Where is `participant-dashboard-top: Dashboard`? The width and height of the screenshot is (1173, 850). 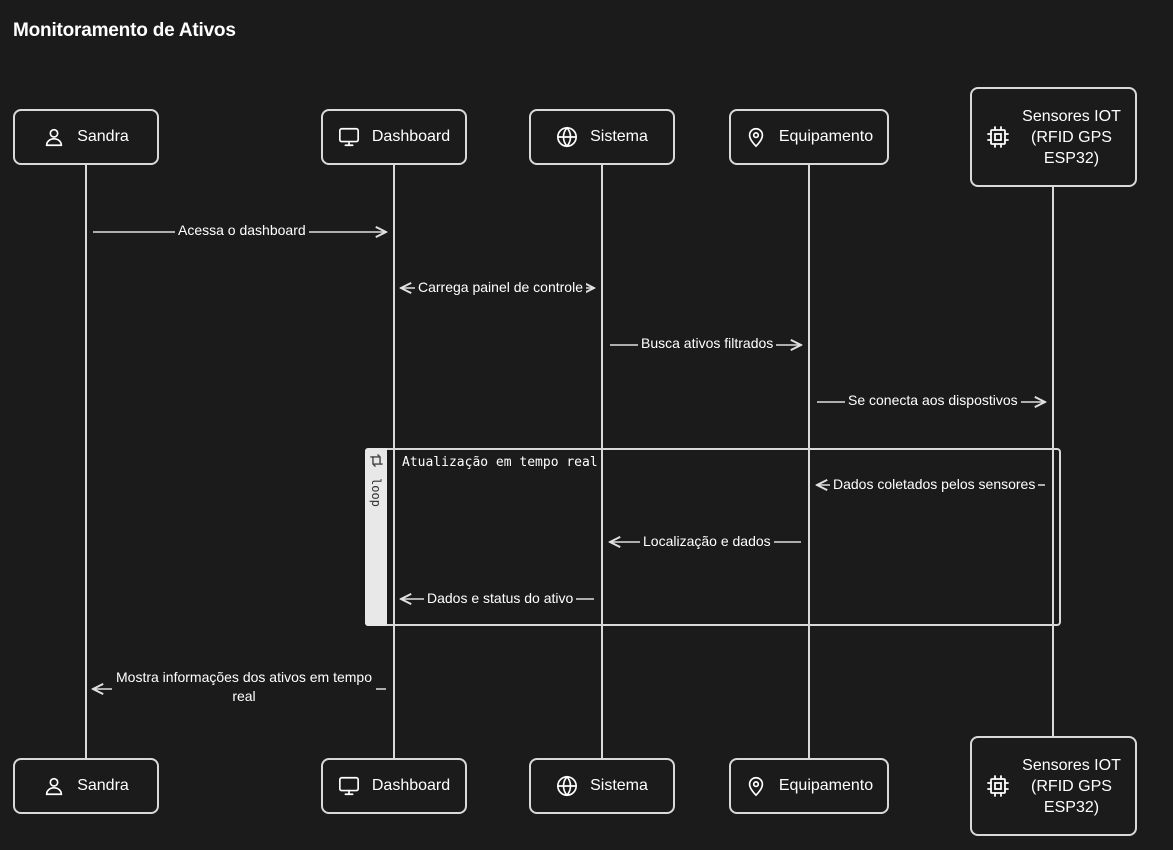
participant-dashboard-top: Dashboard is located at coordinates (394, 137).